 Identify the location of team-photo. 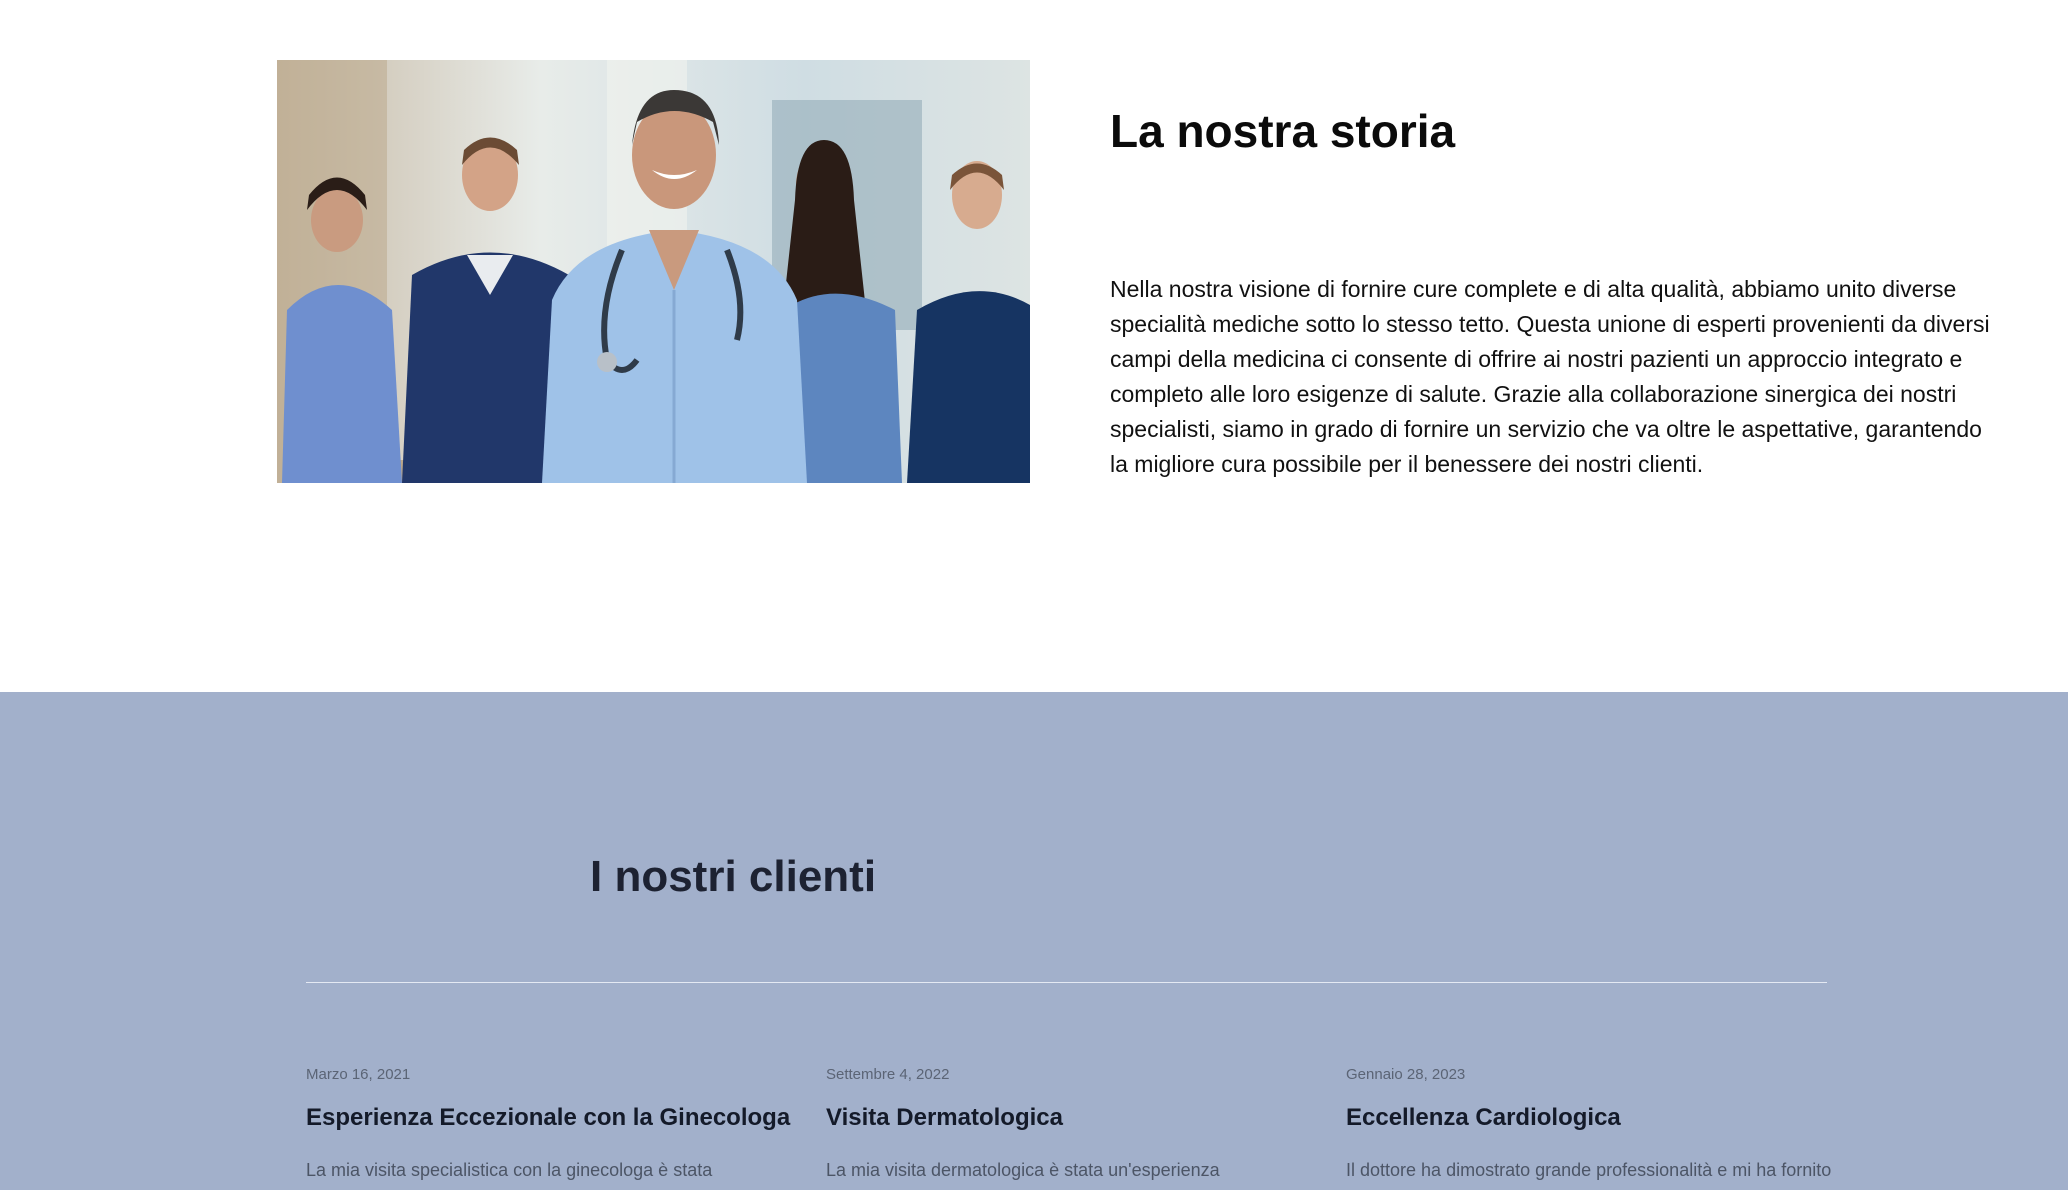
(653, 271).